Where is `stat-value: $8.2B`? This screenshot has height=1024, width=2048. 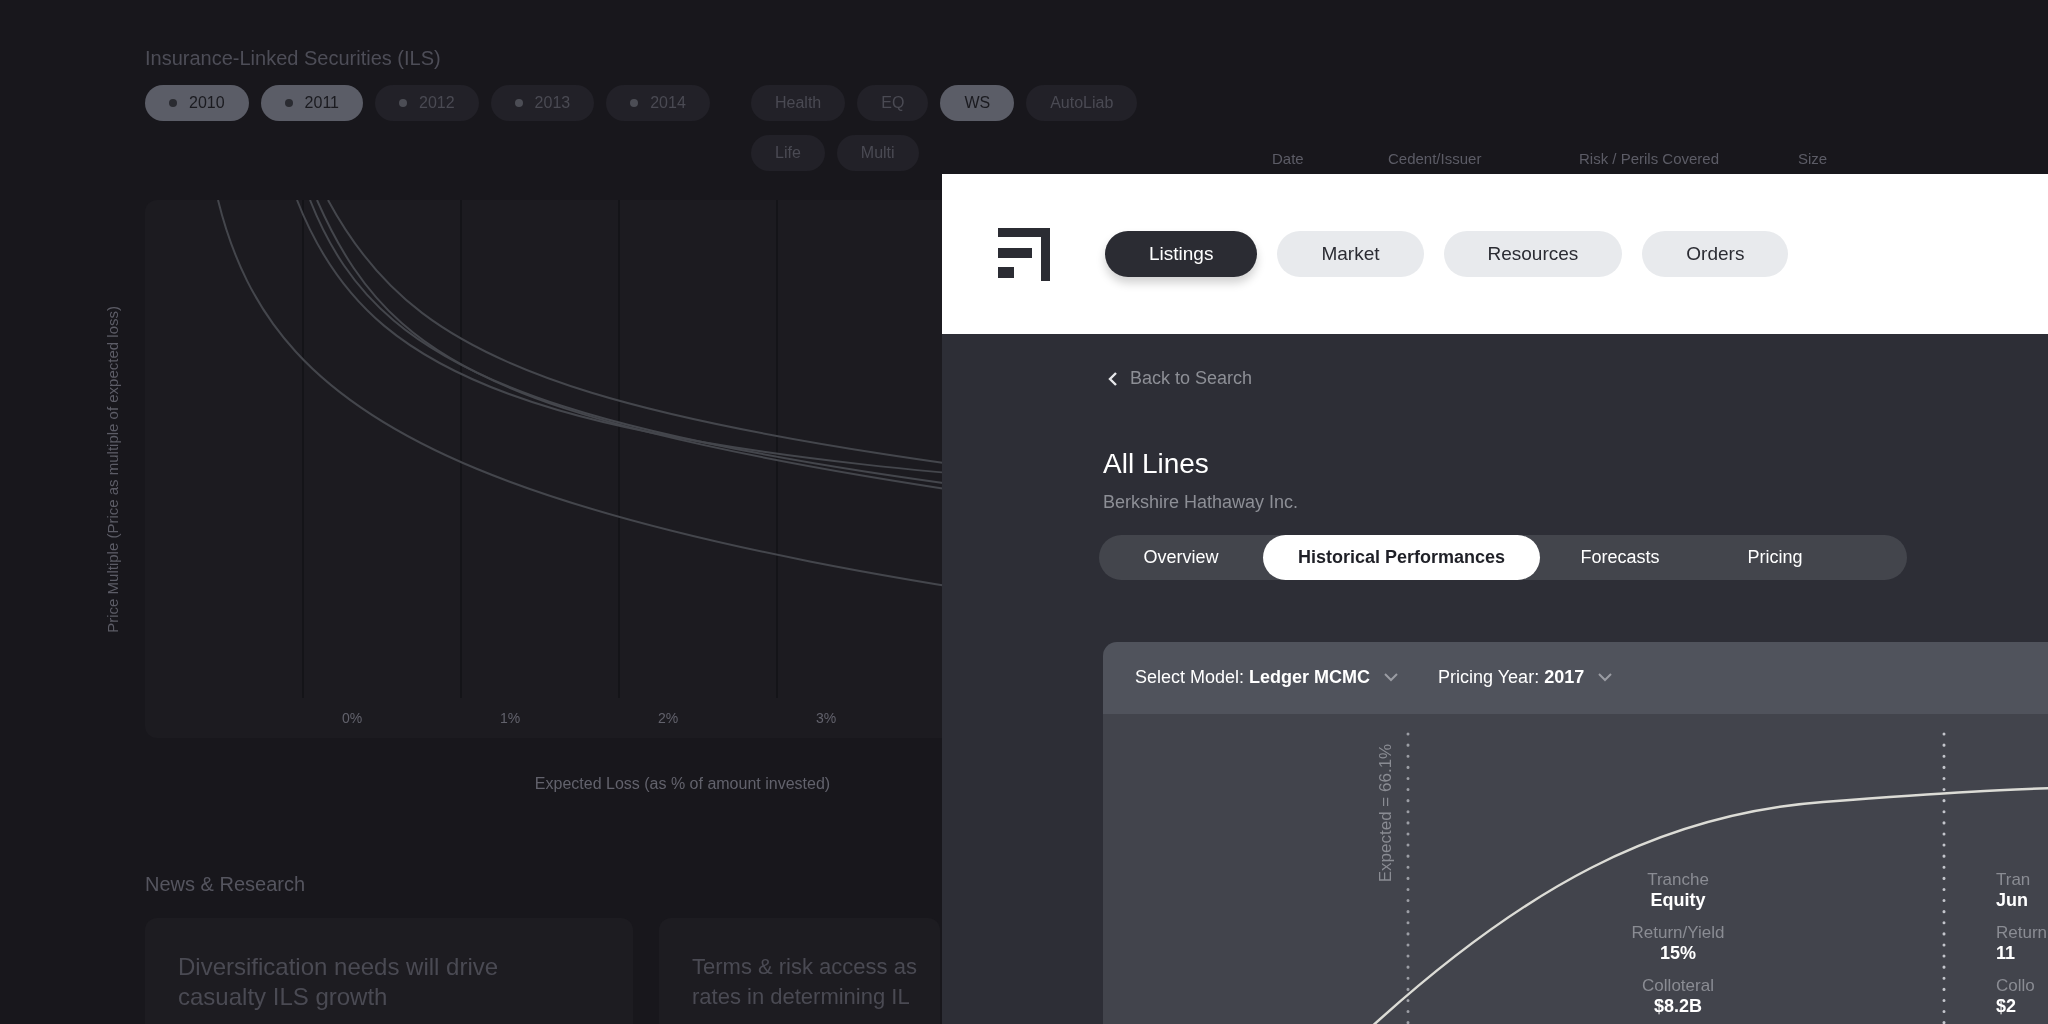
stat-value: $8.2B is located at coordinates (1677, 1006).